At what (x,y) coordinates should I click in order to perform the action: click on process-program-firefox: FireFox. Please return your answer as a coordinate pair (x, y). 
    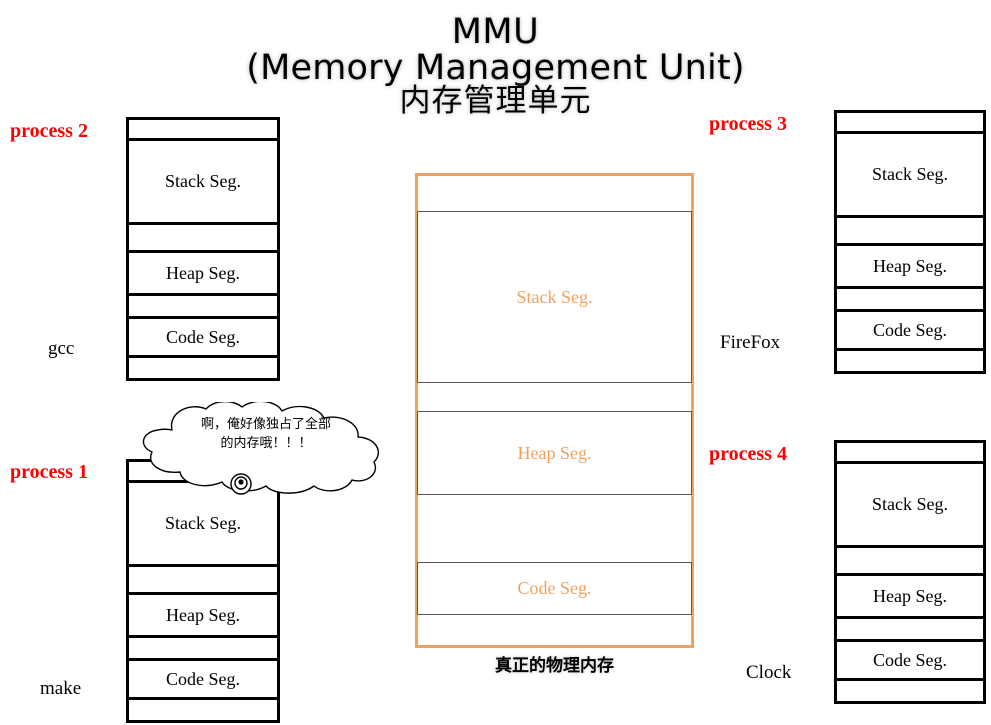
    Looking at the image, I should click on (750, 342).